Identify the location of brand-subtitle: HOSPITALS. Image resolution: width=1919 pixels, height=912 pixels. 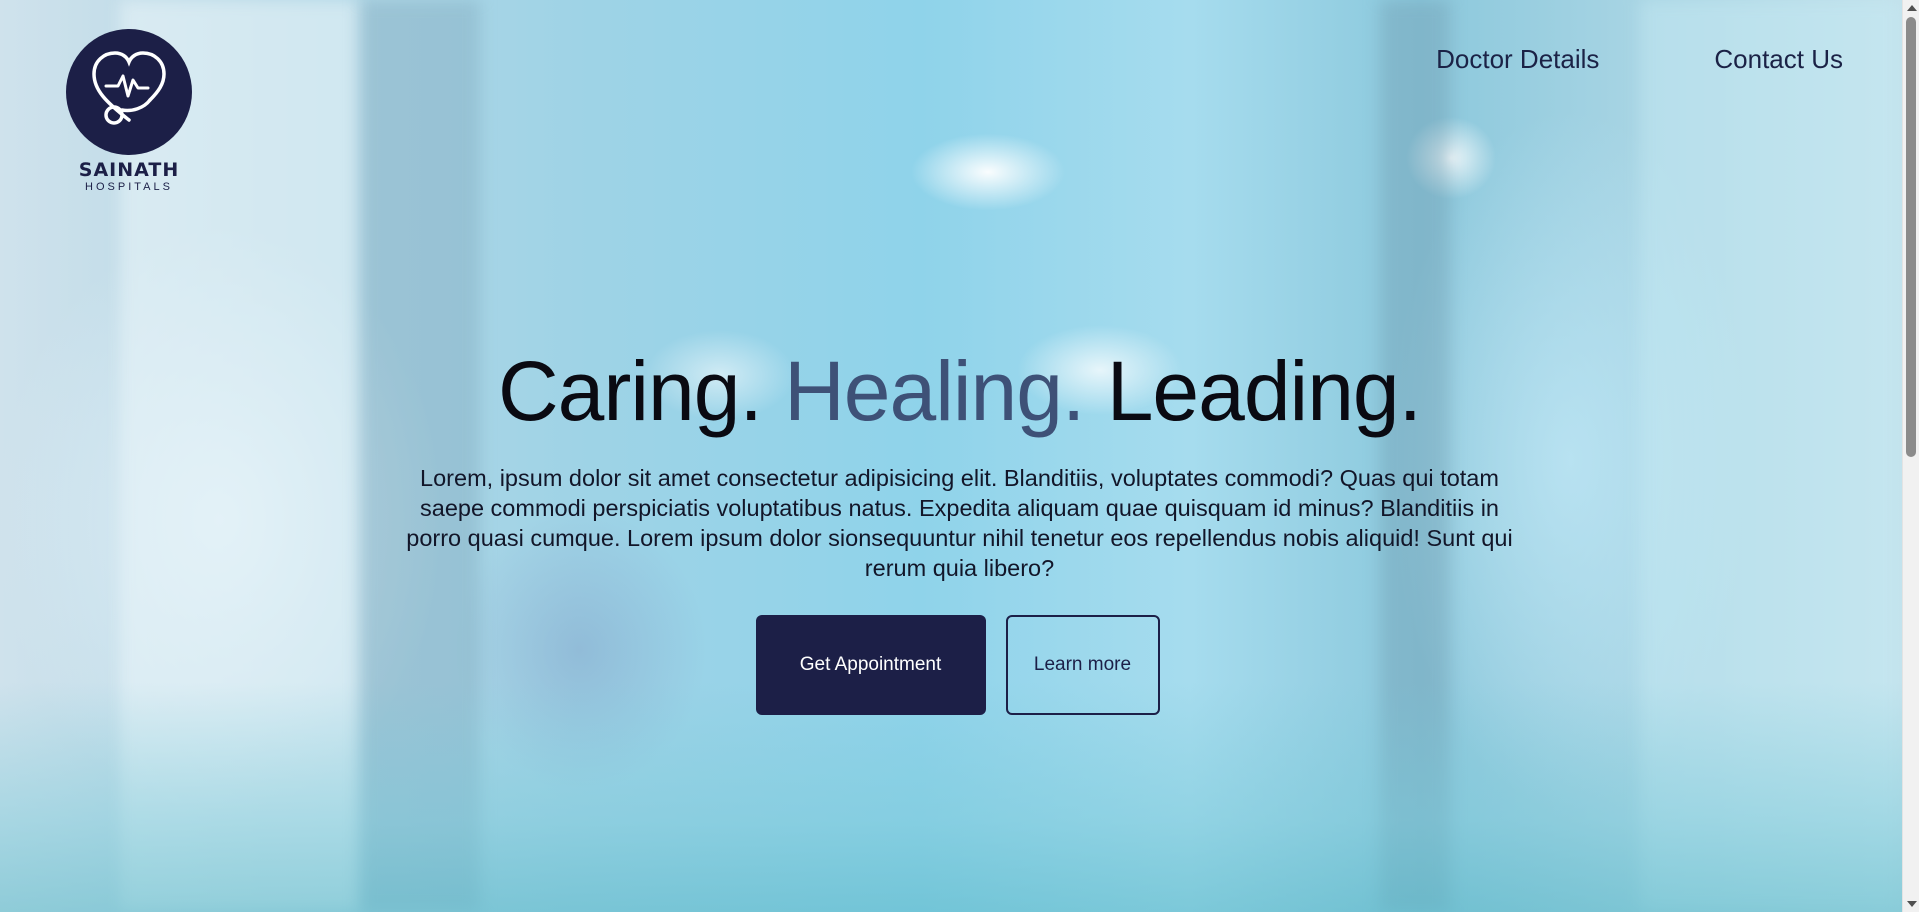
(129, 186).